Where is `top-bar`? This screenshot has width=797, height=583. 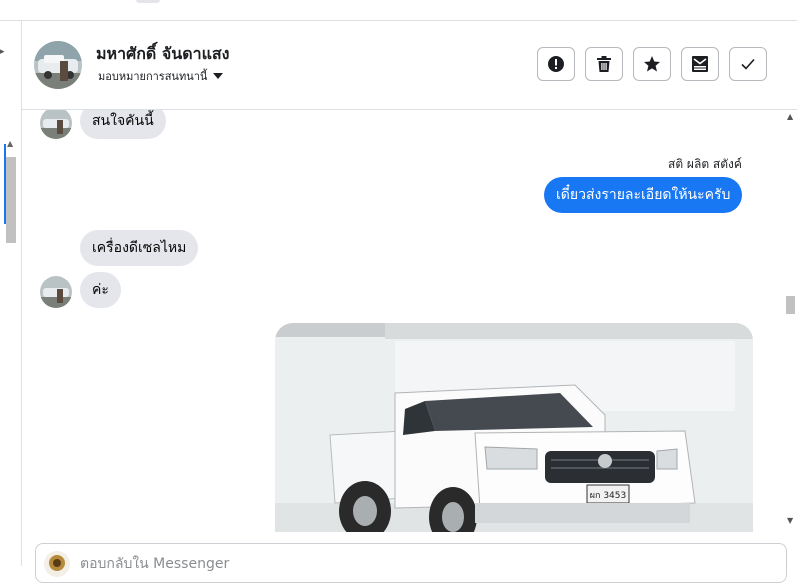 top-bar is located at coordinates (398, 10).